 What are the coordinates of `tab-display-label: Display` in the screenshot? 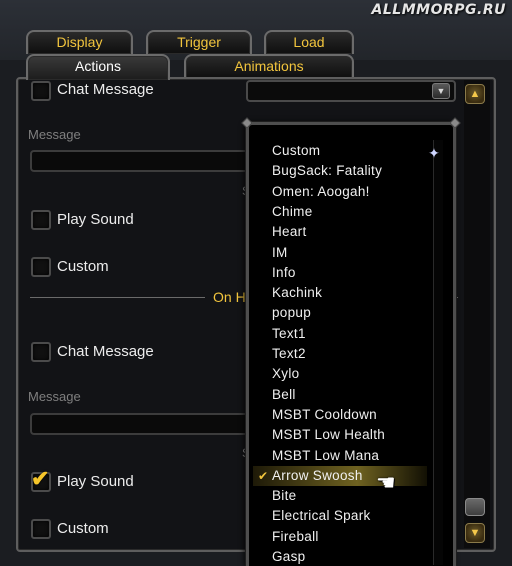 It's located at (79, 42).